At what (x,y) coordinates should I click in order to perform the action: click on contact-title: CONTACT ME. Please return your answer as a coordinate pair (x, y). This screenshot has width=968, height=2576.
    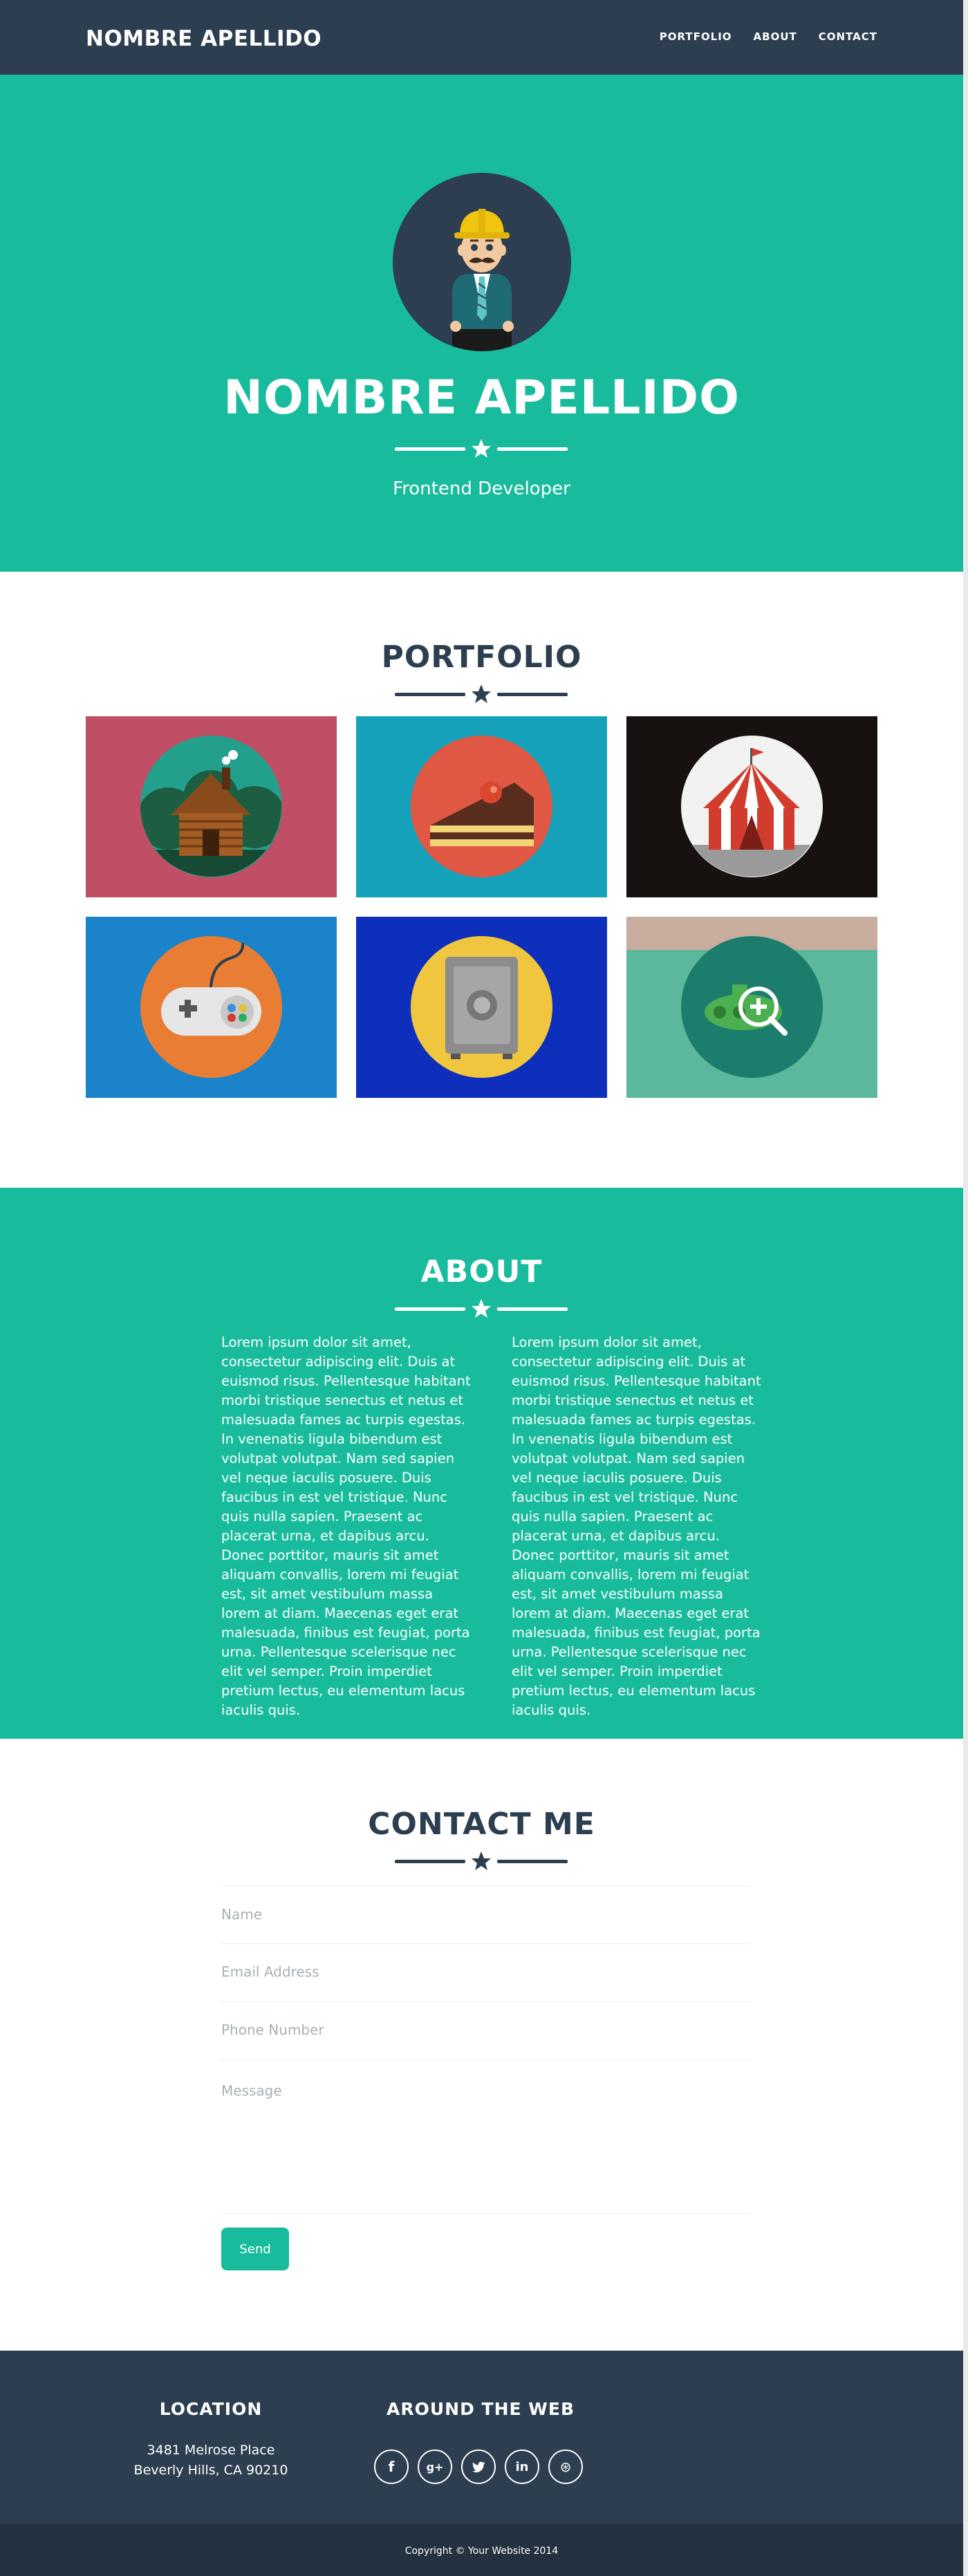
    Looking at the image, I should click on (481, 1824).